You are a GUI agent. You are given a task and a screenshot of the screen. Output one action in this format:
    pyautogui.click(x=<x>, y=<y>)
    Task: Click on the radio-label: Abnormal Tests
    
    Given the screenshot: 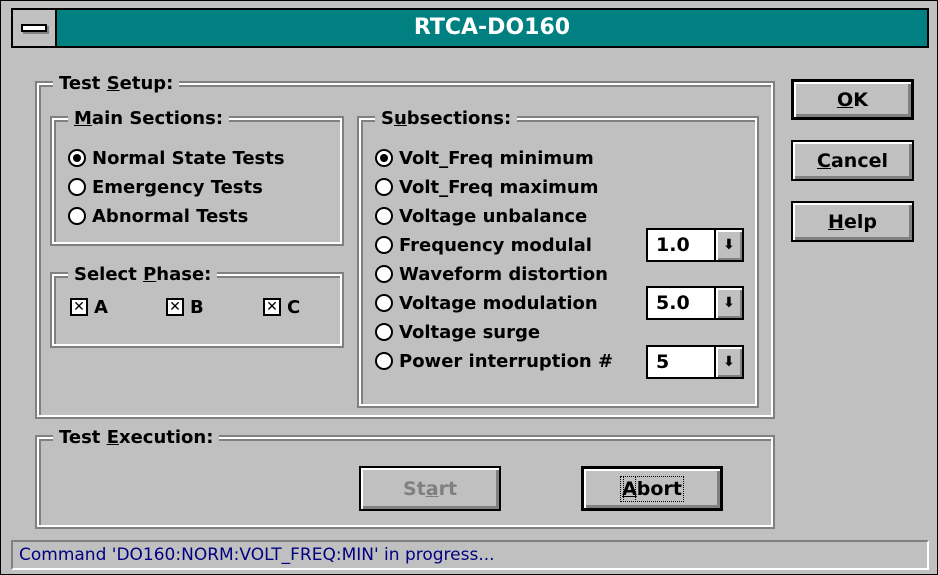 What is the action you would take?
    pyautogui.click(x=170, y=216)
    